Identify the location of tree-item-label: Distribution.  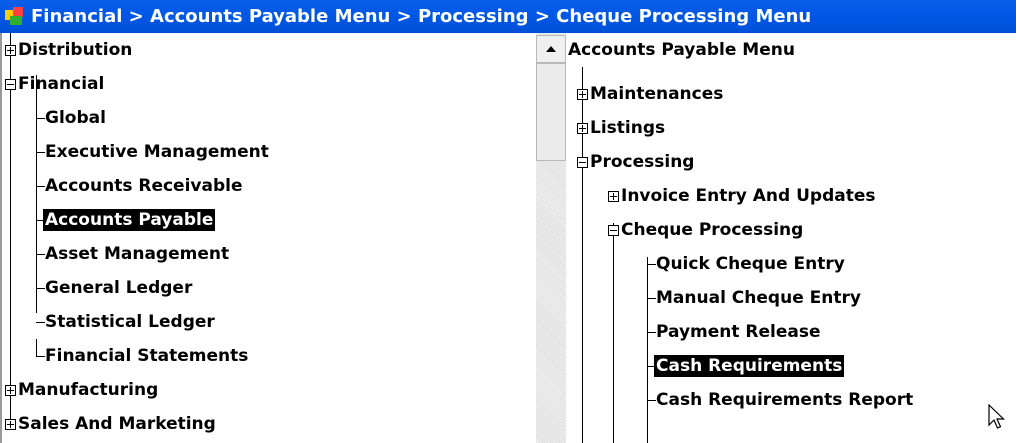
(75, 50).